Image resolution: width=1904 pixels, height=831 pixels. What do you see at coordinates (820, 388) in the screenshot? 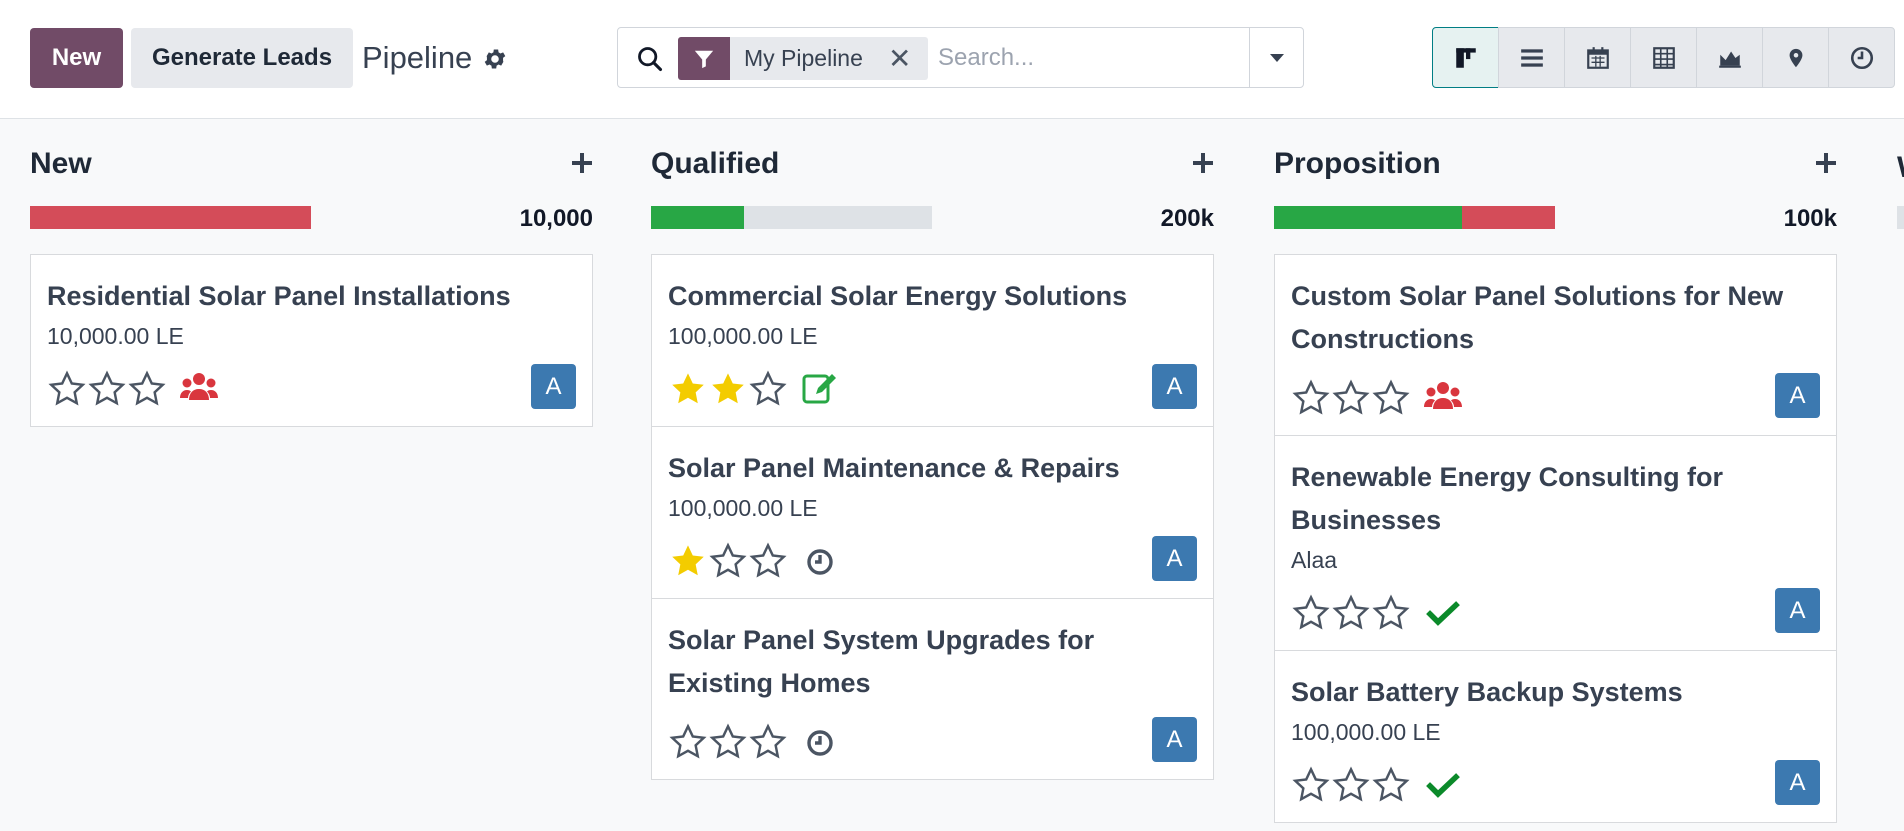
I see `edit-icon` at bounding box center [820, 388].